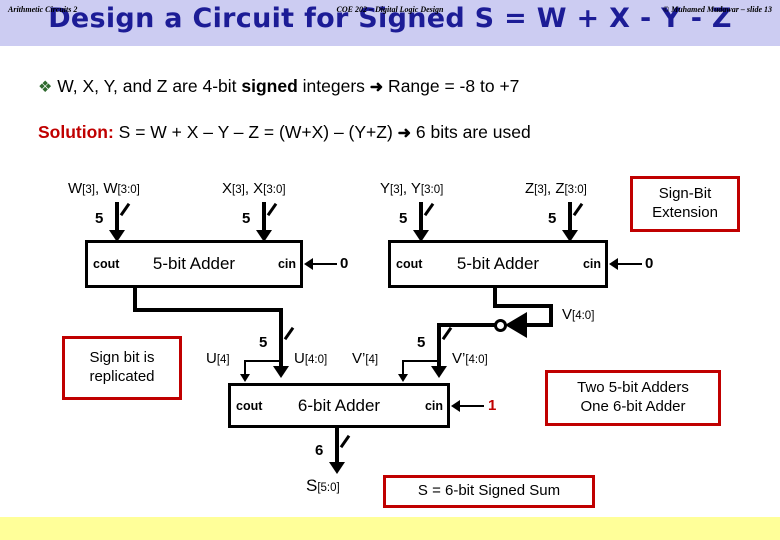 The width and height of the screenshot is (780, 540). What do you see at coordinates (412, 188) in the screenshot?
I see `input-label-y: Y[3], Y[3:0]` at bounding box center [412, 188].